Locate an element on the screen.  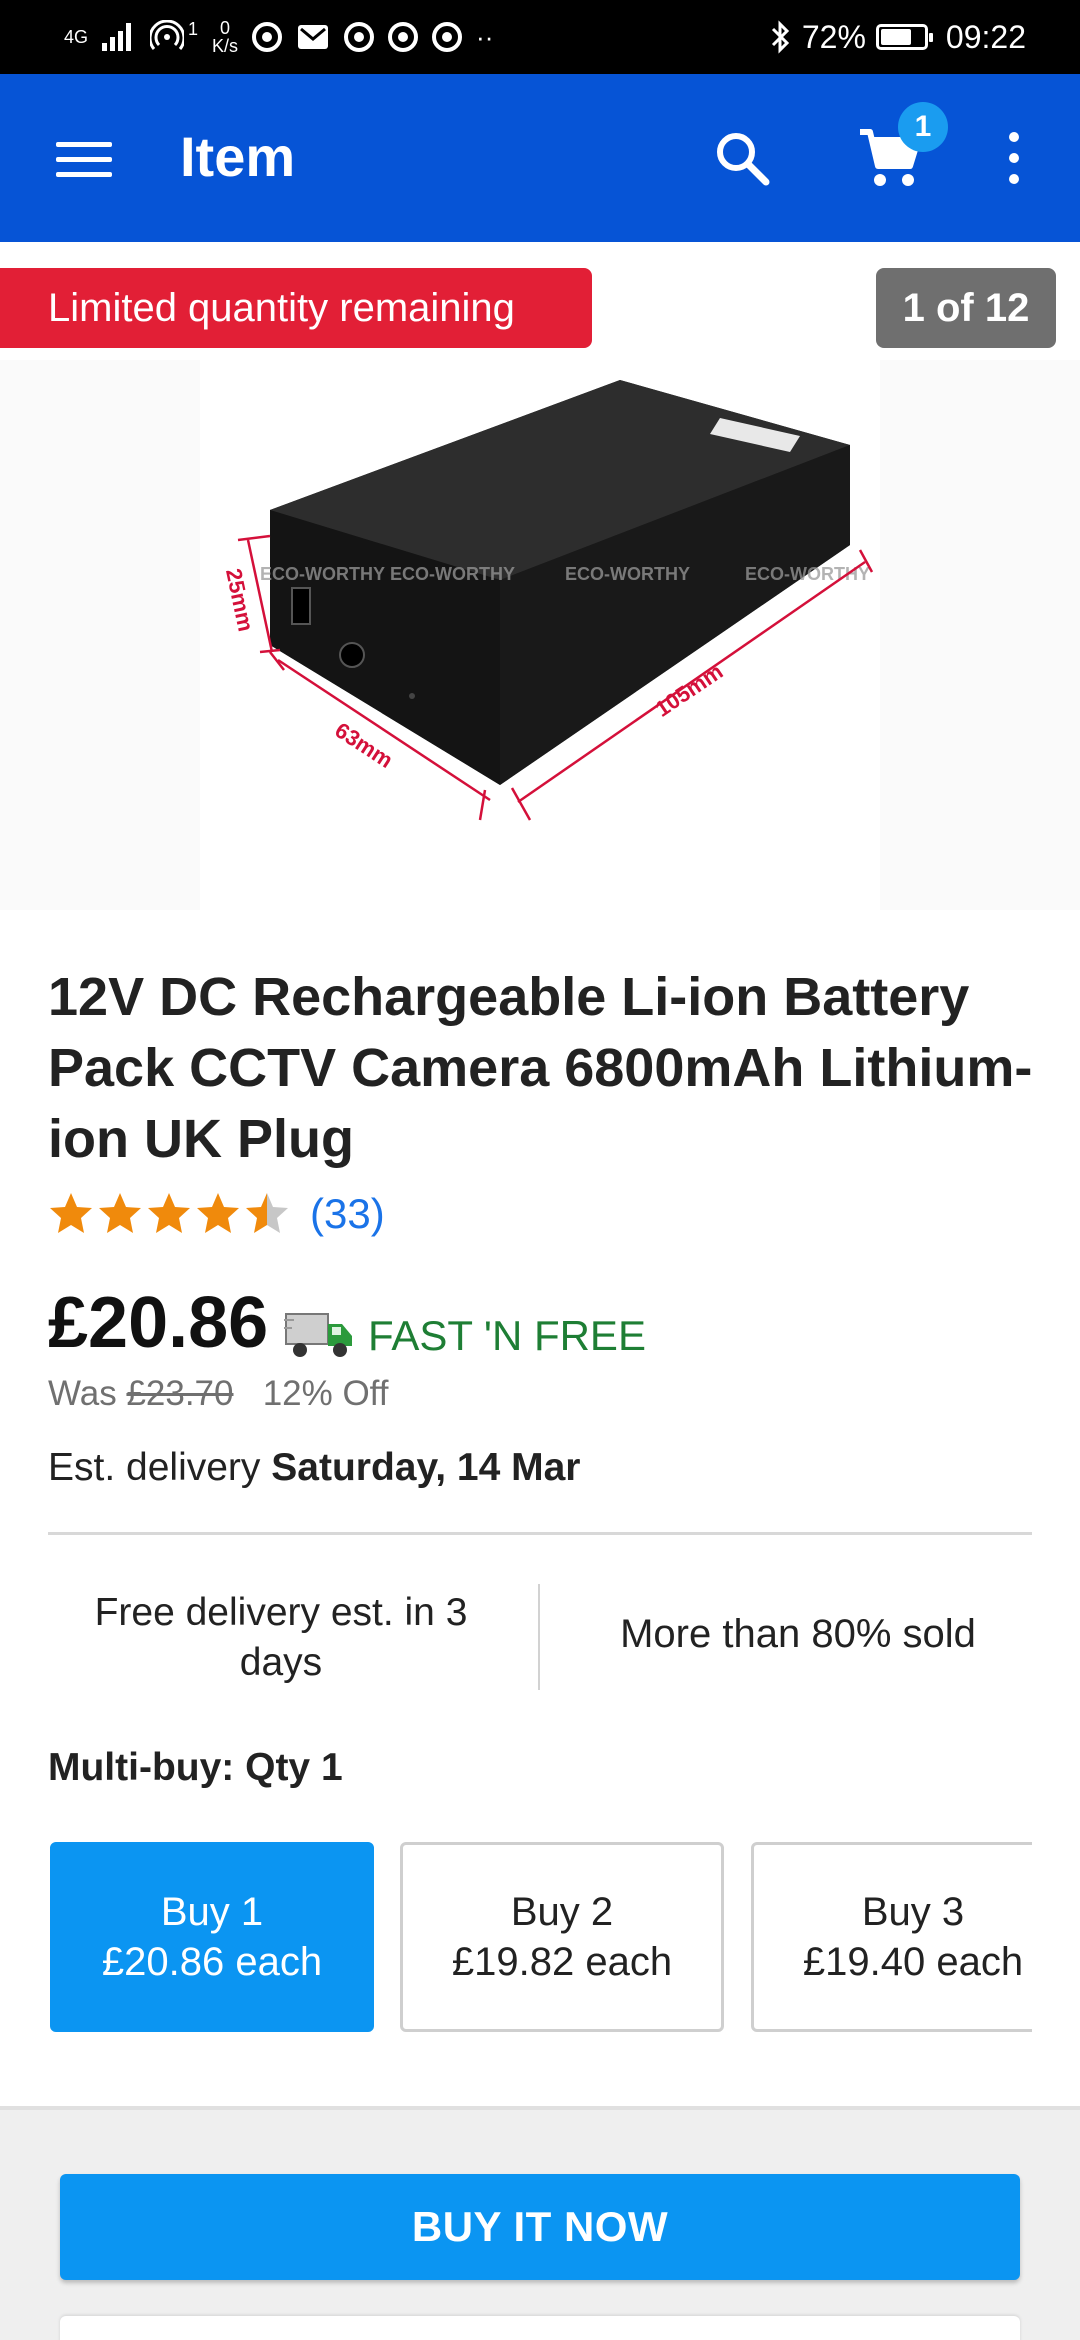
gallery-next-image is located at coordinates (980, 635).